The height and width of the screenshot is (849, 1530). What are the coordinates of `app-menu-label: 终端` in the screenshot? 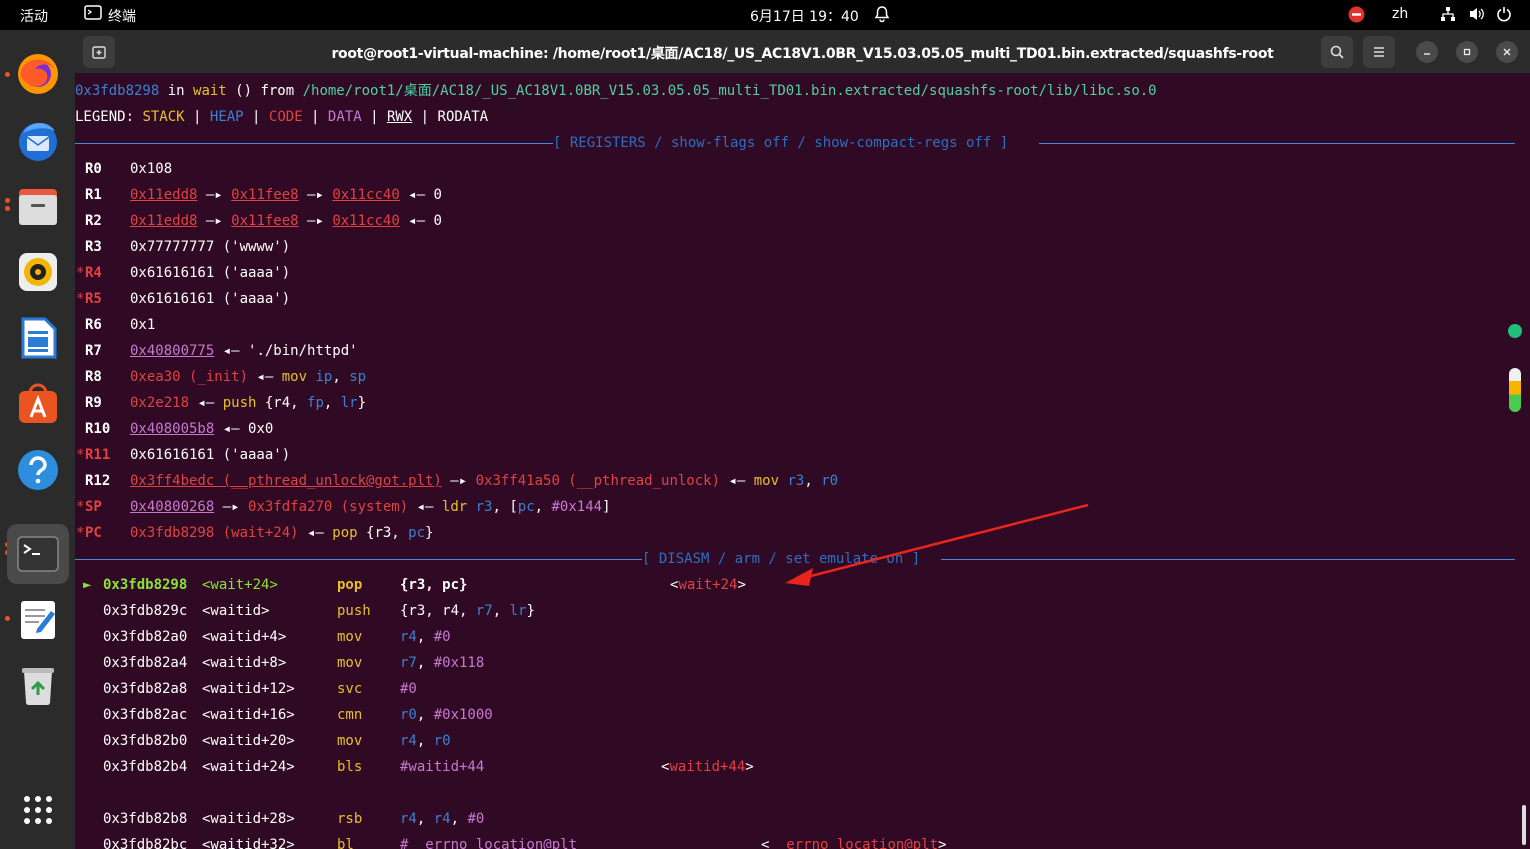 It's located at (122, 16).